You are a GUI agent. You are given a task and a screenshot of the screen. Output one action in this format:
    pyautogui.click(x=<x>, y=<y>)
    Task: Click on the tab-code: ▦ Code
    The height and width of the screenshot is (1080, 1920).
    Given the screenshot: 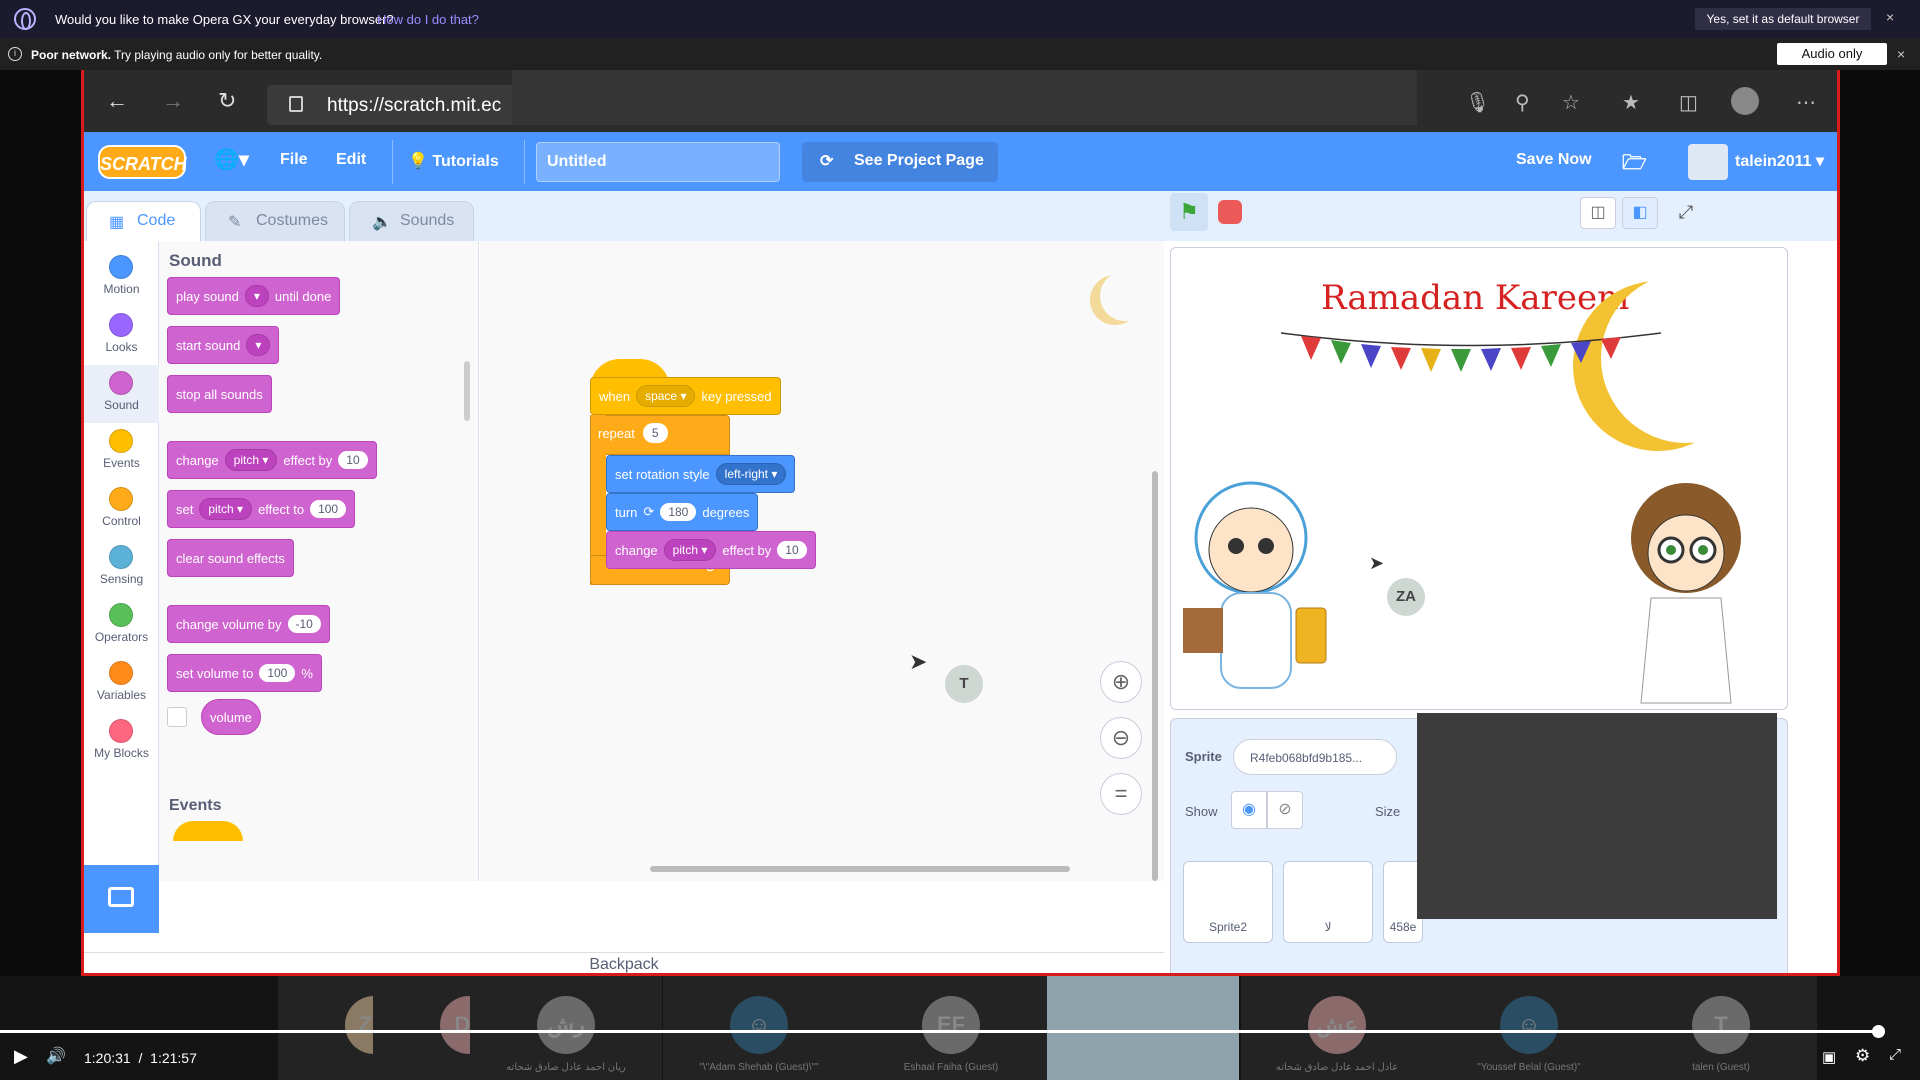 What is the action you would take?
    pyautogui.click(x=143, y=221)
    